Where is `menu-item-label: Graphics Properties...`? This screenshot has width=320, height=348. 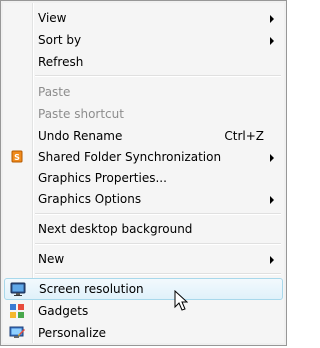
menu-item-label: Graphics Properties... is located at coordinates (102, 178).